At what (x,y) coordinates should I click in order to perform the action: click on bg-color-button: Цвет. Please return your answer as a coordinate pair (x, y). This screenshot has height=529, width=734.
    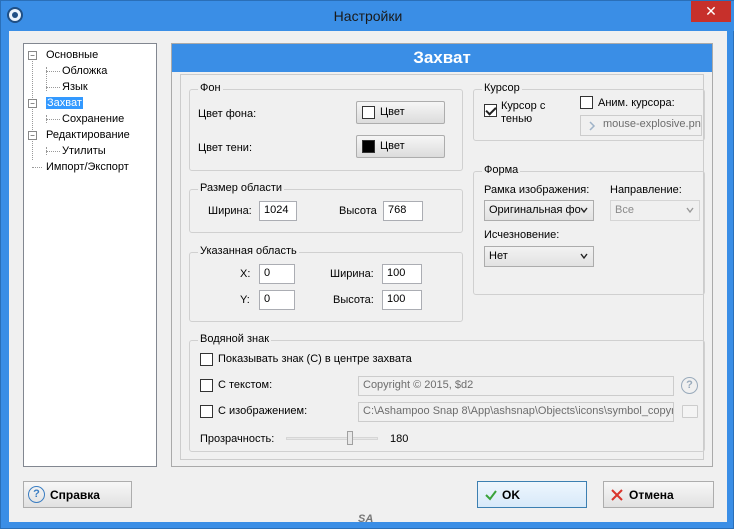
    Looking at the image, I should click on (400, 112).